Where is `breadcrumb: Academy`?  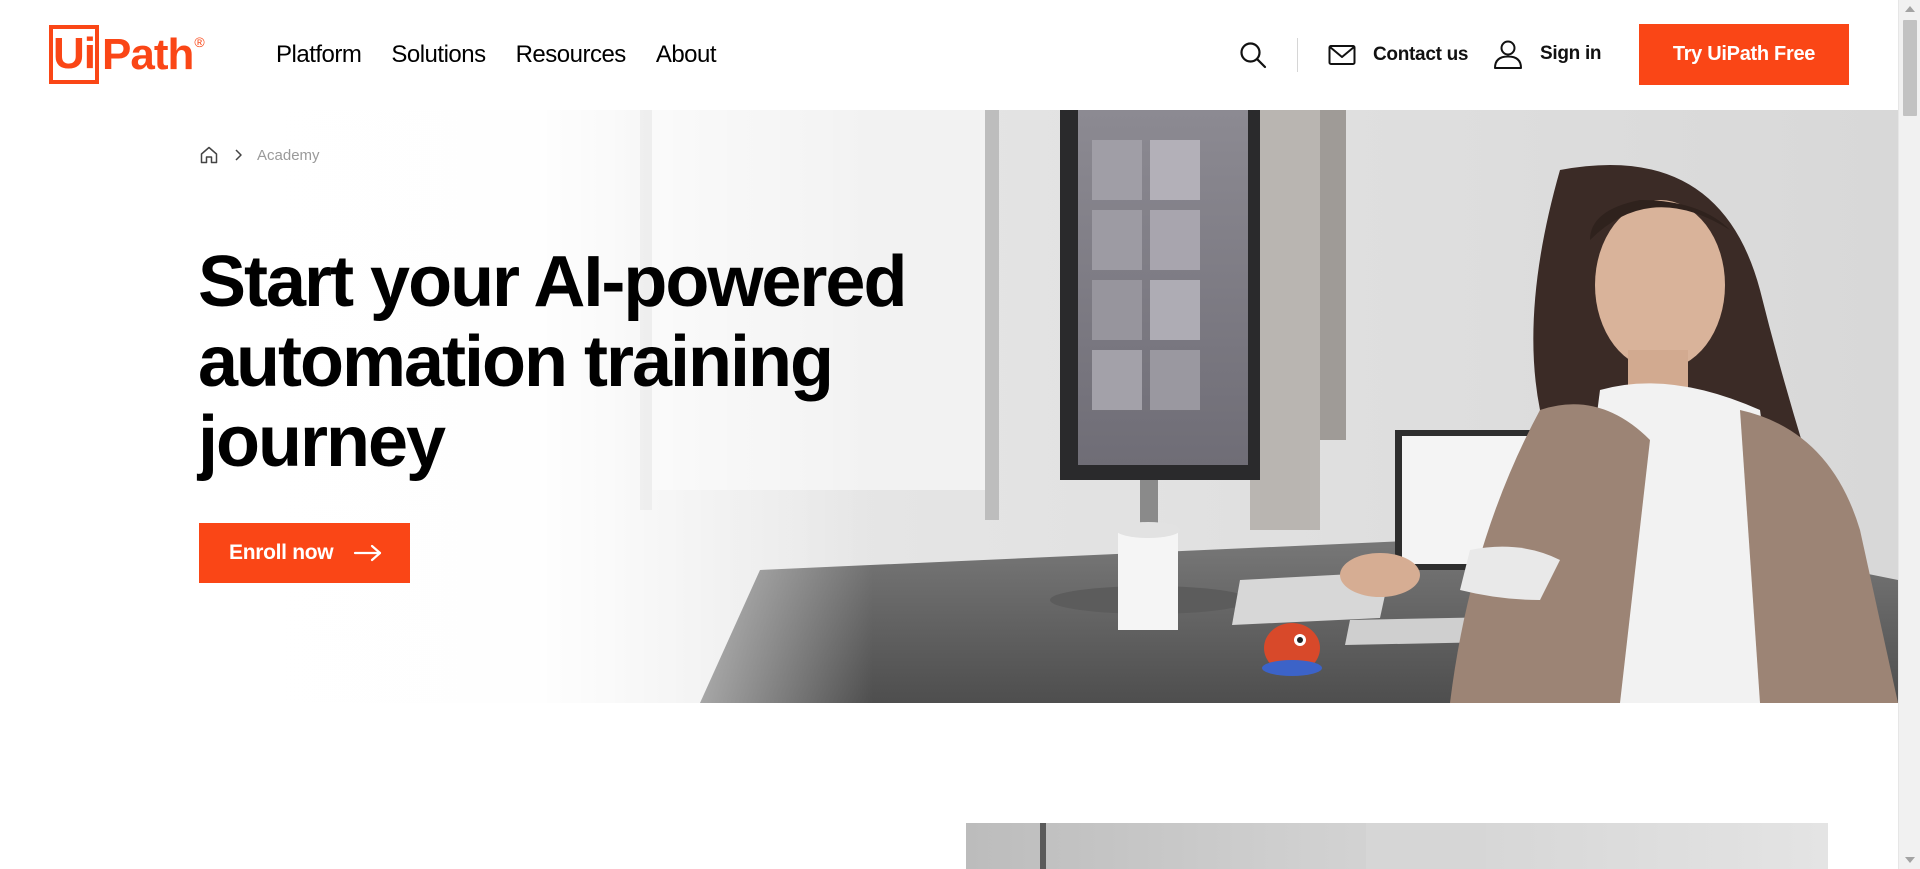 breadcrumb: Academy is located at coordinates (259, 155).